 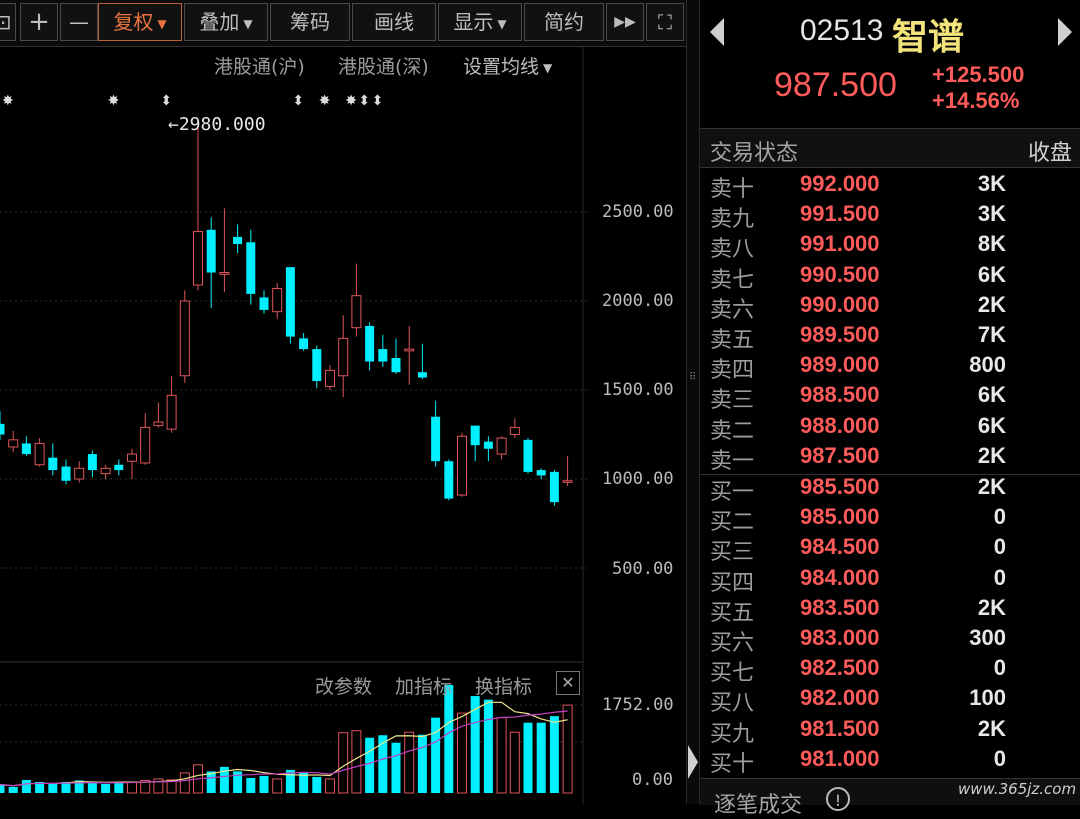 What do you see at coordinates (693, 762) in the screenshot?
I see `collapse-arrow-icon` at bounding box center [693, 762].